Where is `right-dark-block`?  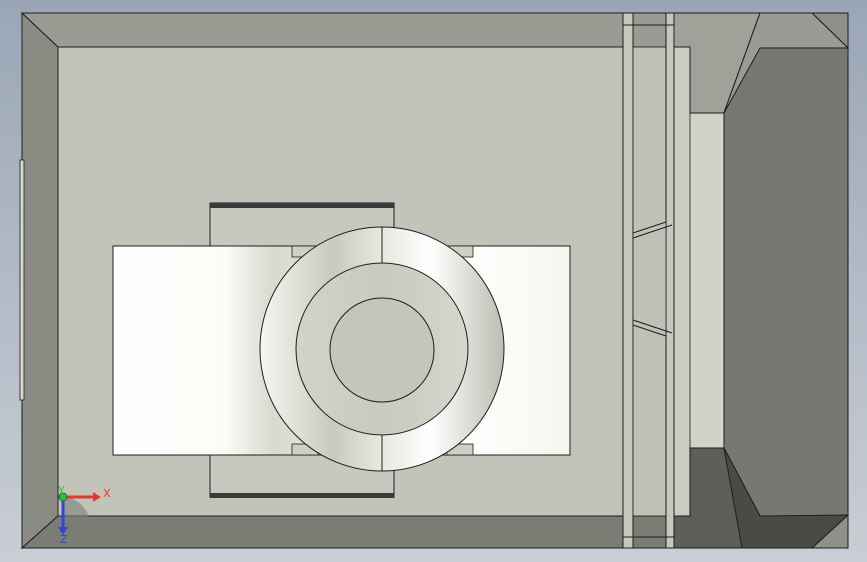 right-dark-block is located at coordinates (786, 280).